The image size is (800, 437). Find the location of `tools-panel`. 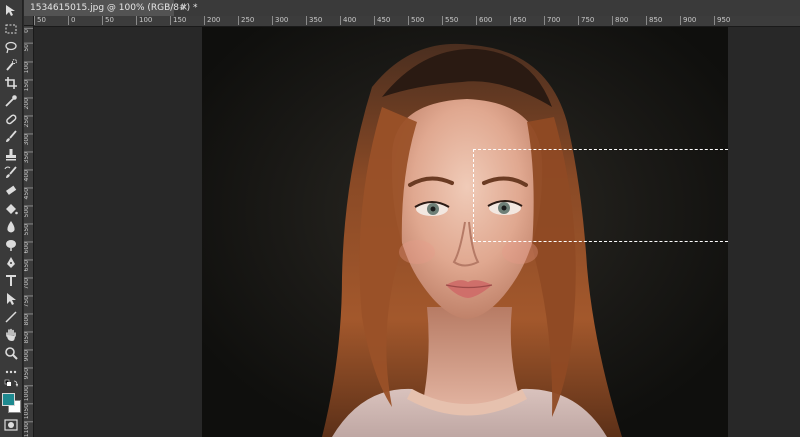

tools-panel is located at coordinates (11, 218).